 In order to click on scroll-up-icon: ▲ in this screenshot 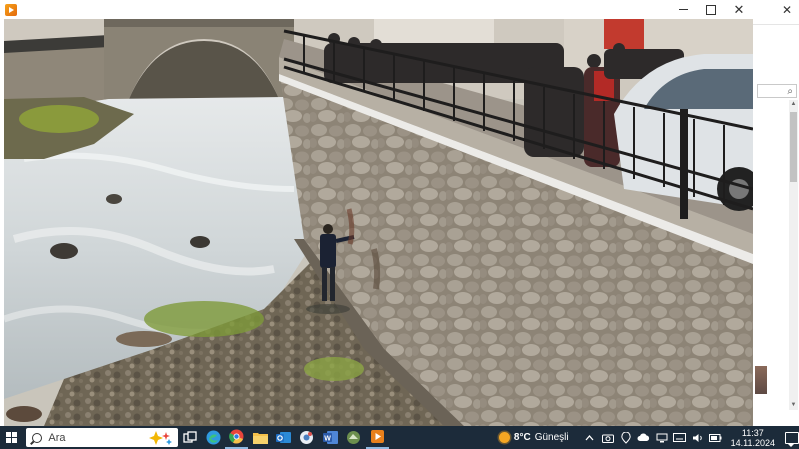, I will do `click(793, 104)`.